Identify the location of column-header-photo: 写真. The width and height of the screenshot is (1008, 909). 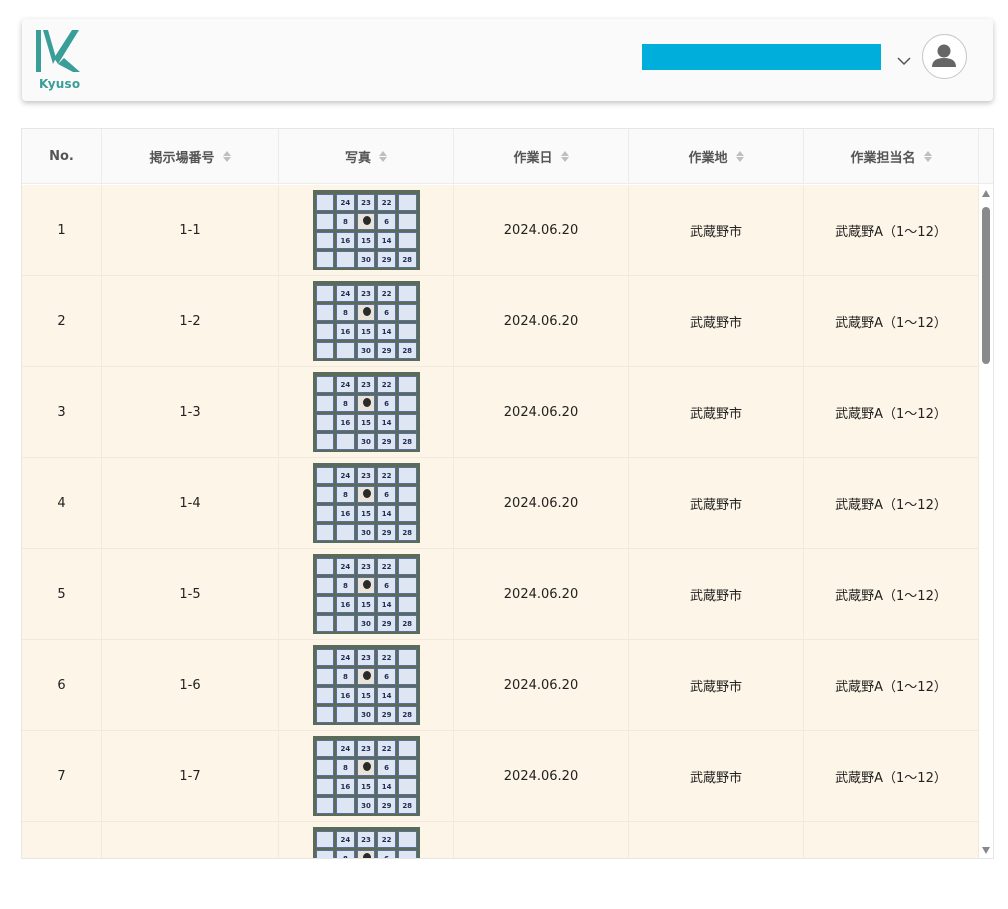
(366, 156).